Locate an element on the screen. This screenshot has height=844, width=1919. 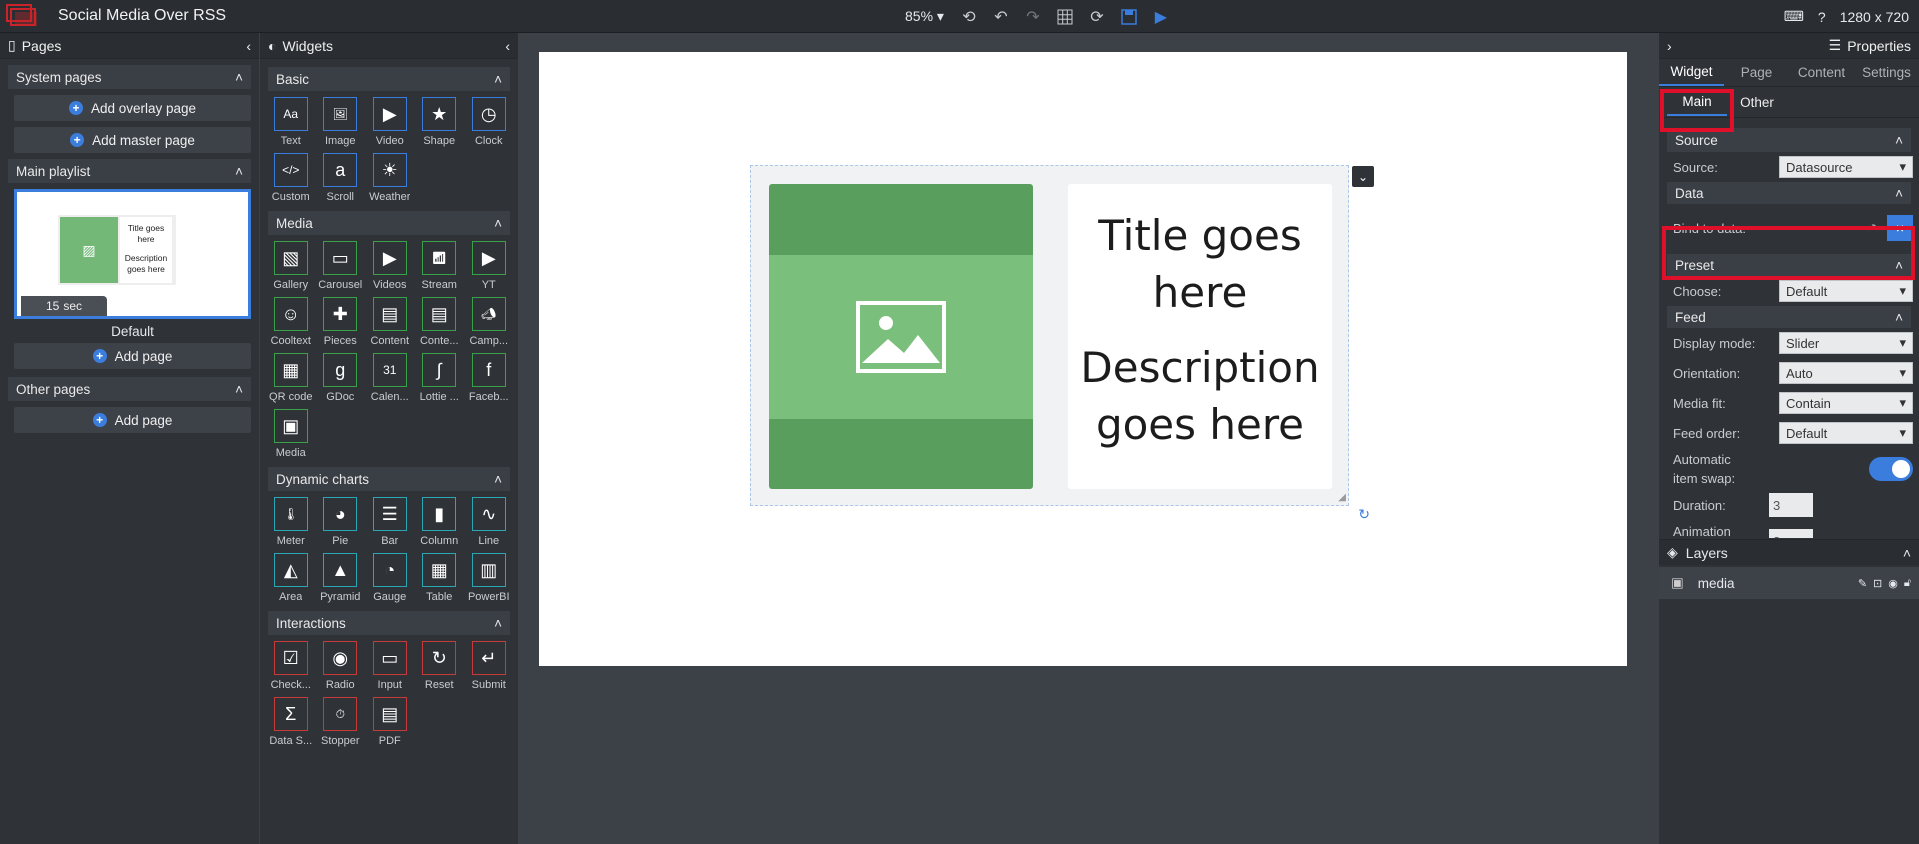
widget-image: 🖼︎ Image is located at coordinates (341, 122).